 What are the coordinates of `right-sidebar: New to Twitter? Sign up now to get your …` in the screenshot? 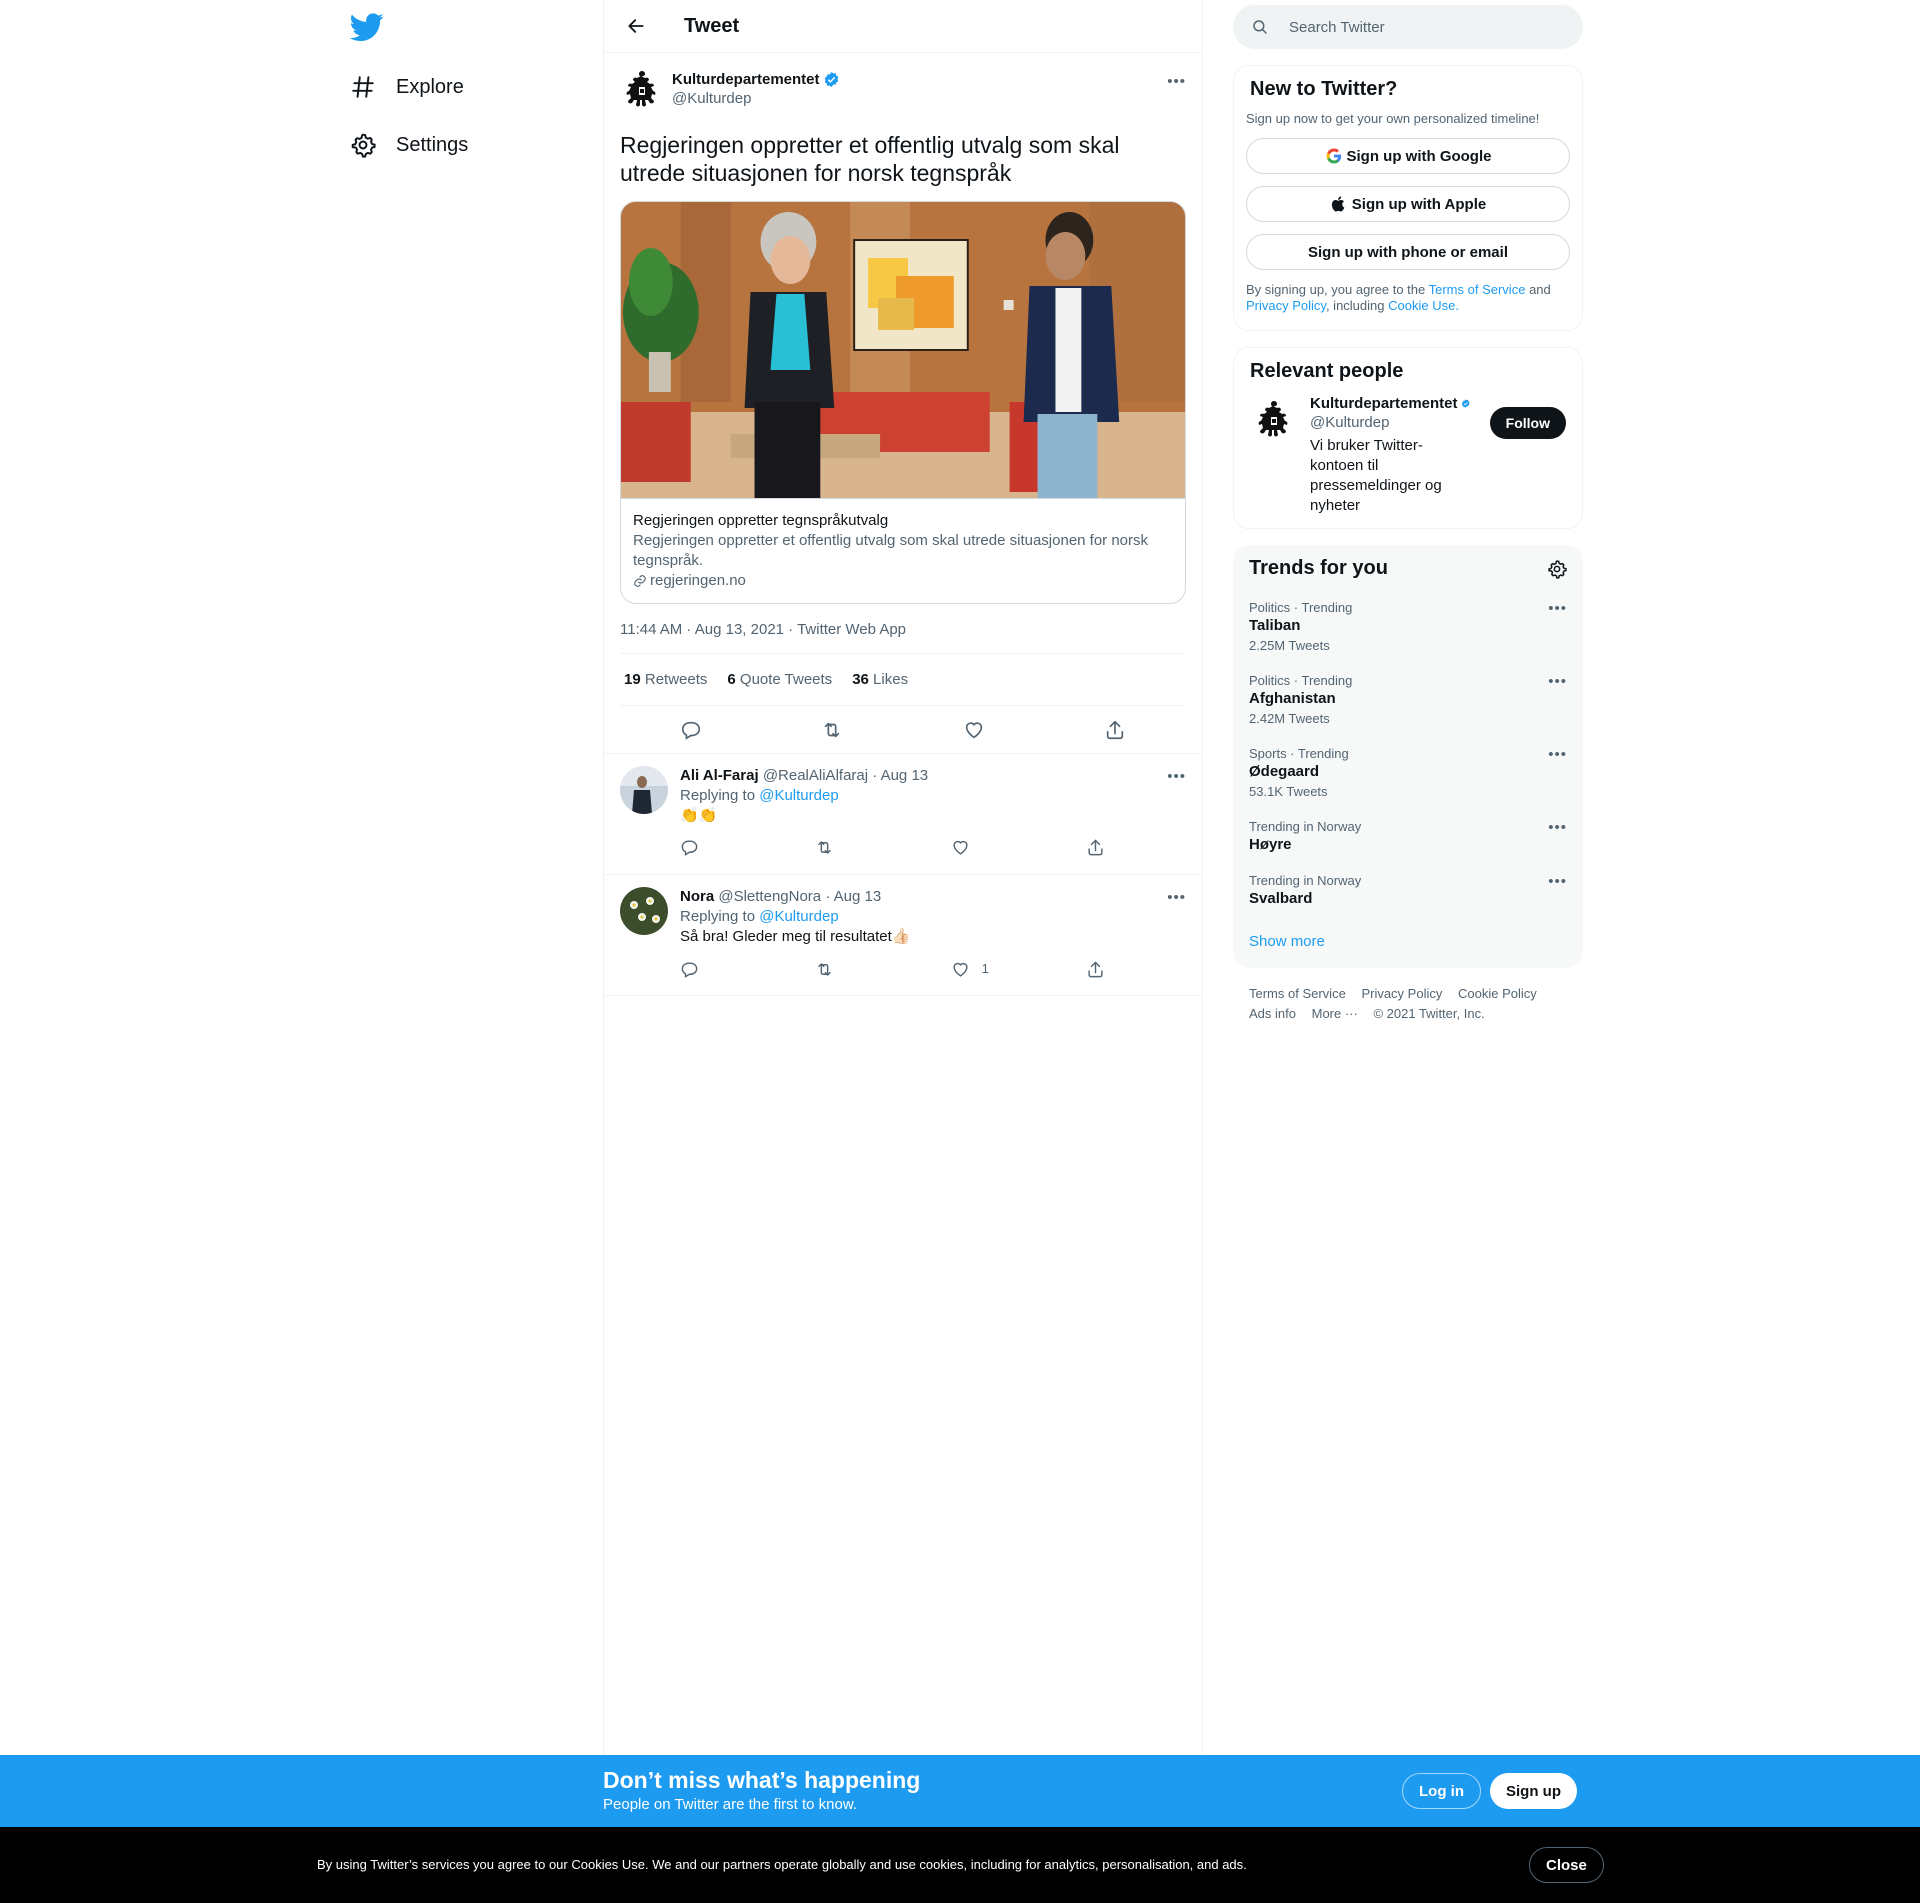 It's located at (1408, 520).